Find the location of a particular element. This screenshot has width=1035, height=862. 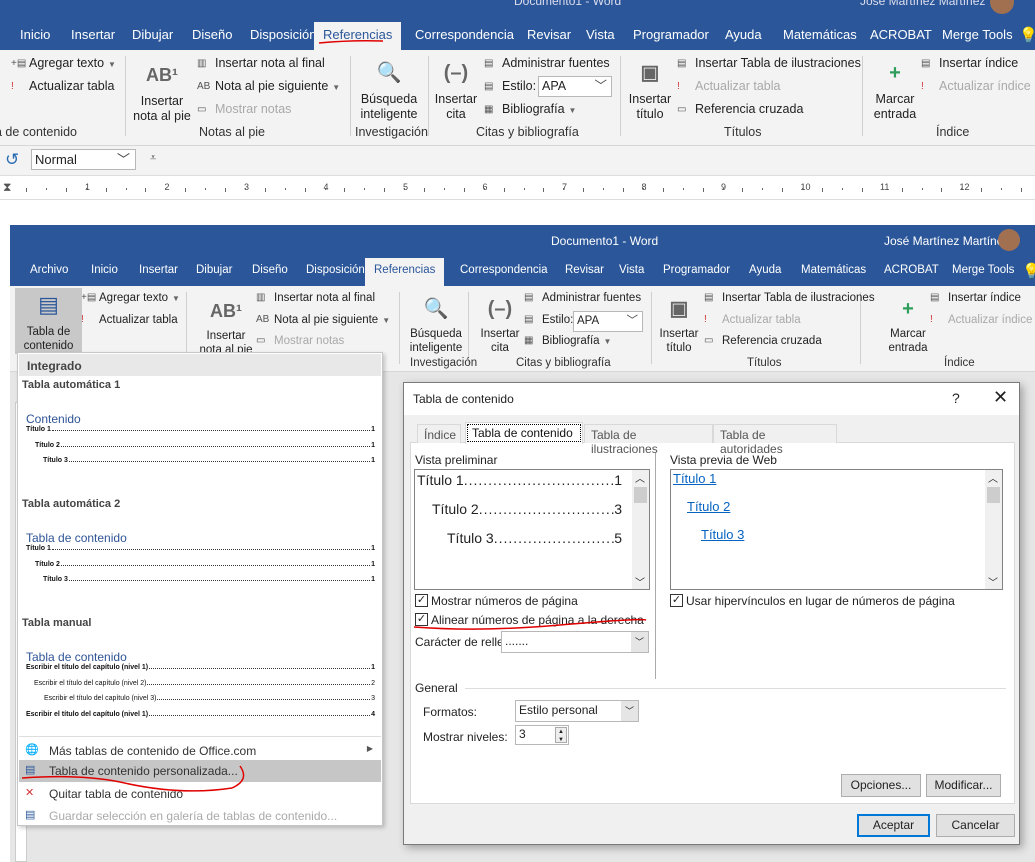

tab-archivo: Archivo is located at coordinates (49, 272).